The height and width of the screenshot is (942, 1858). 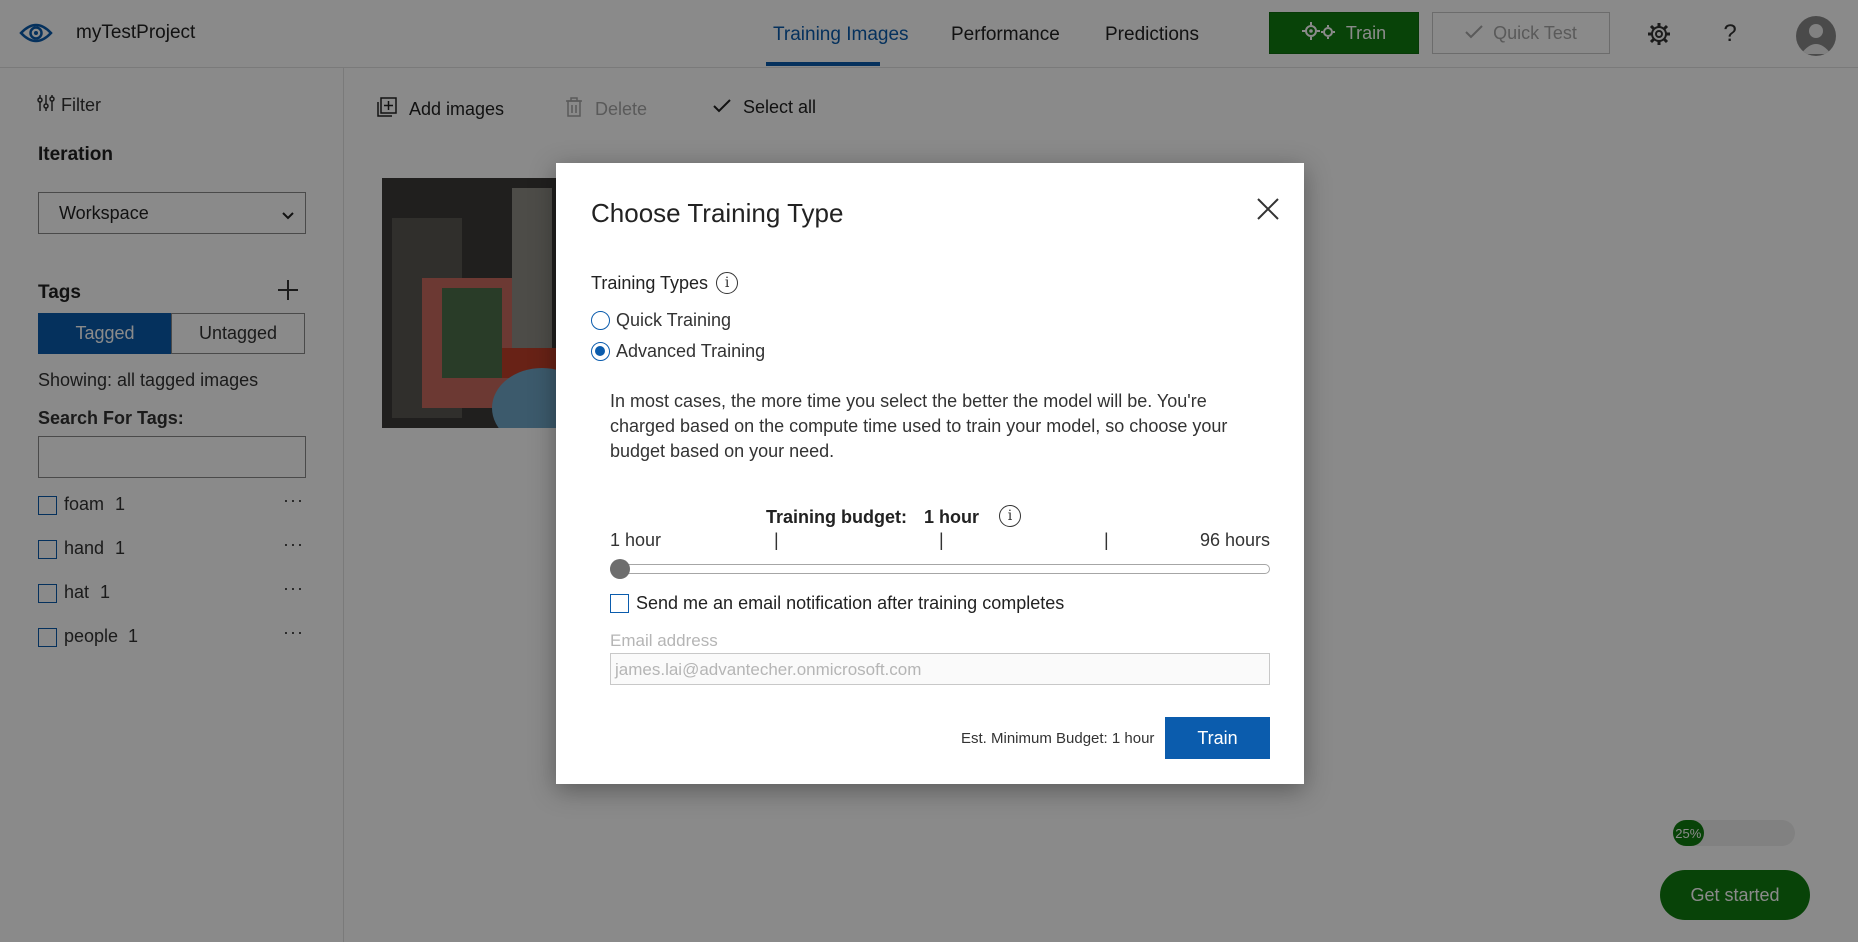 I want to click on email-address-input: james.lai@advantecher.onmicrosoft.com, so click(x=940, y=669).